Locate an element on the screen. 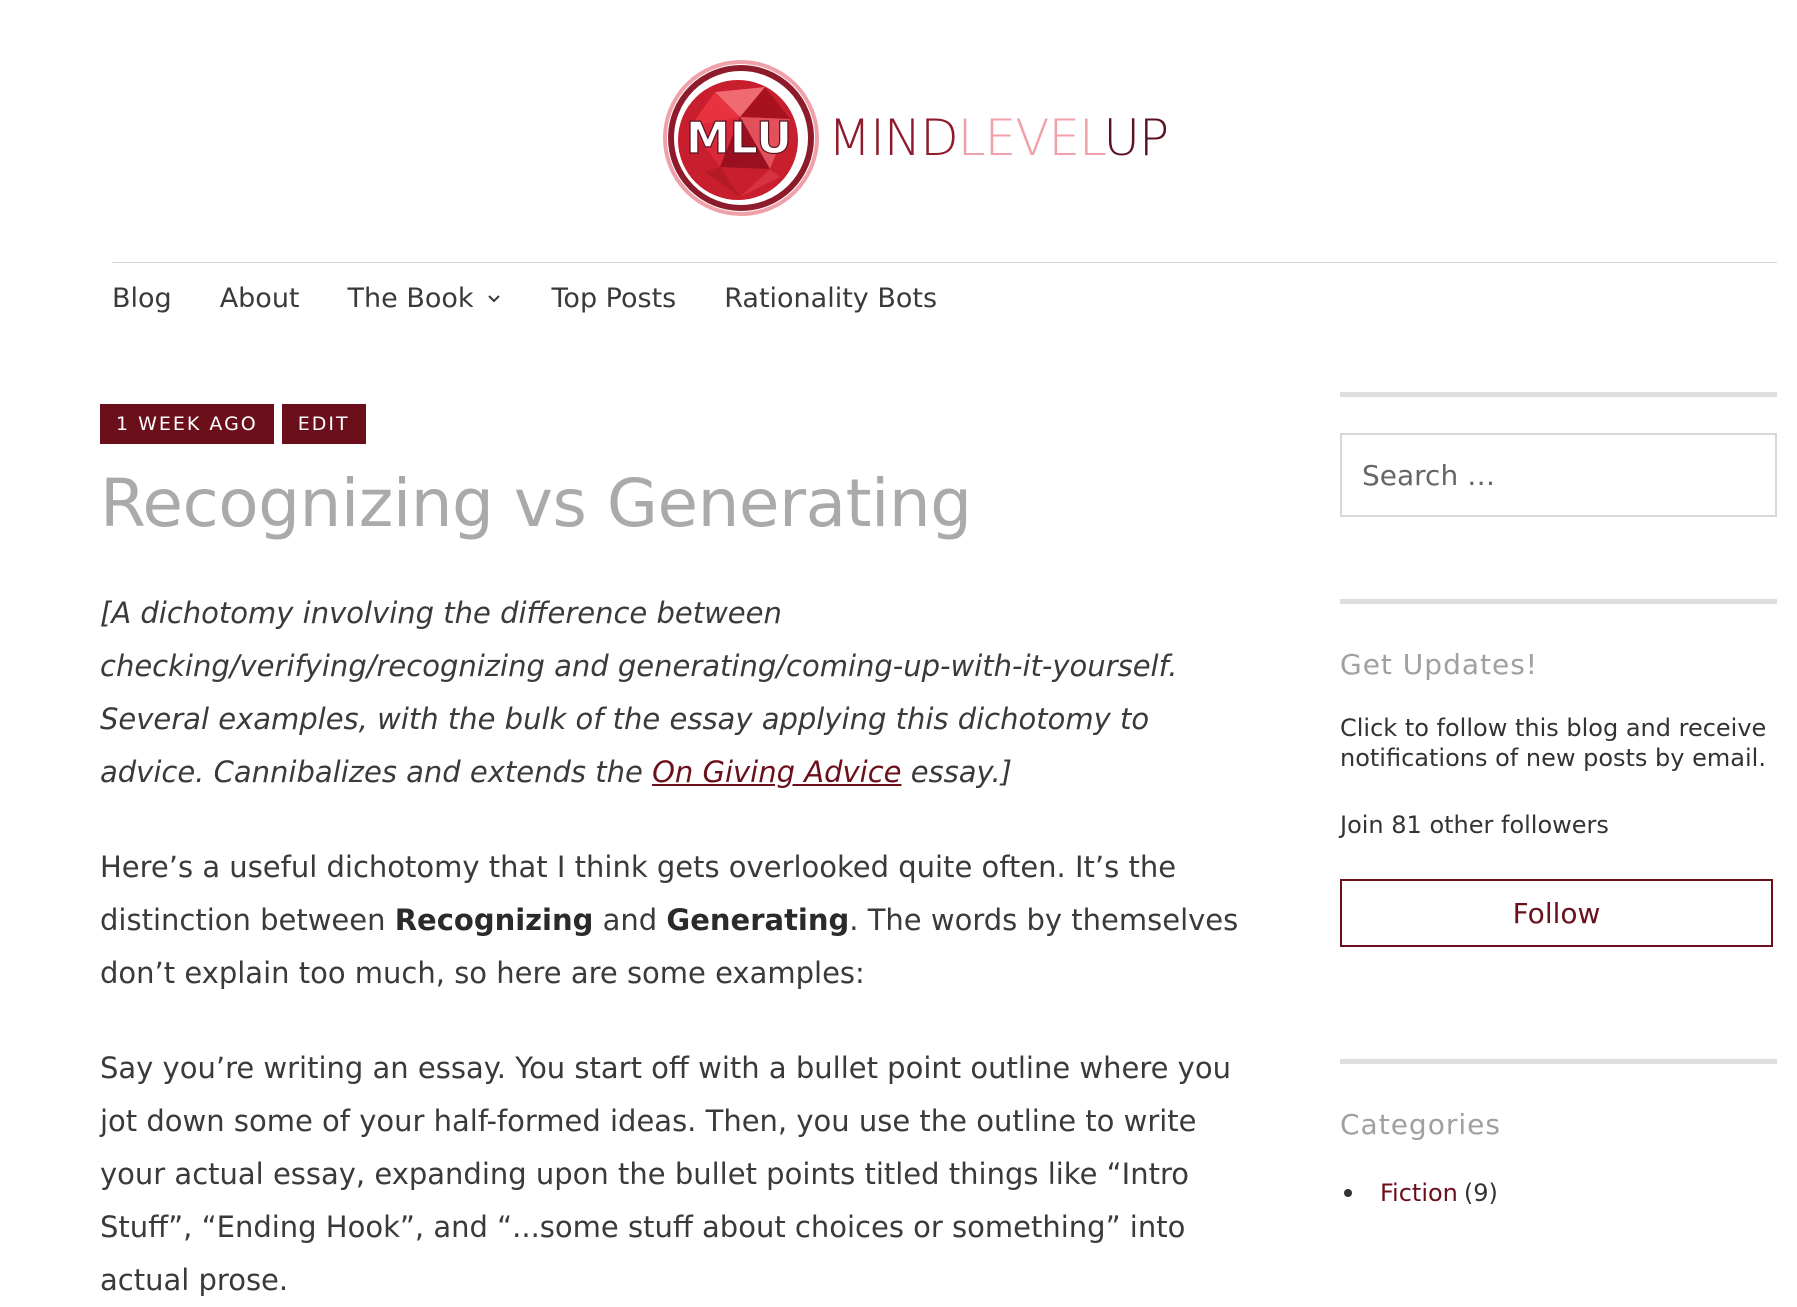 This screenshot has height=1307, width=1797. nav-item-label: Blog is located at coordinates (142, 298).